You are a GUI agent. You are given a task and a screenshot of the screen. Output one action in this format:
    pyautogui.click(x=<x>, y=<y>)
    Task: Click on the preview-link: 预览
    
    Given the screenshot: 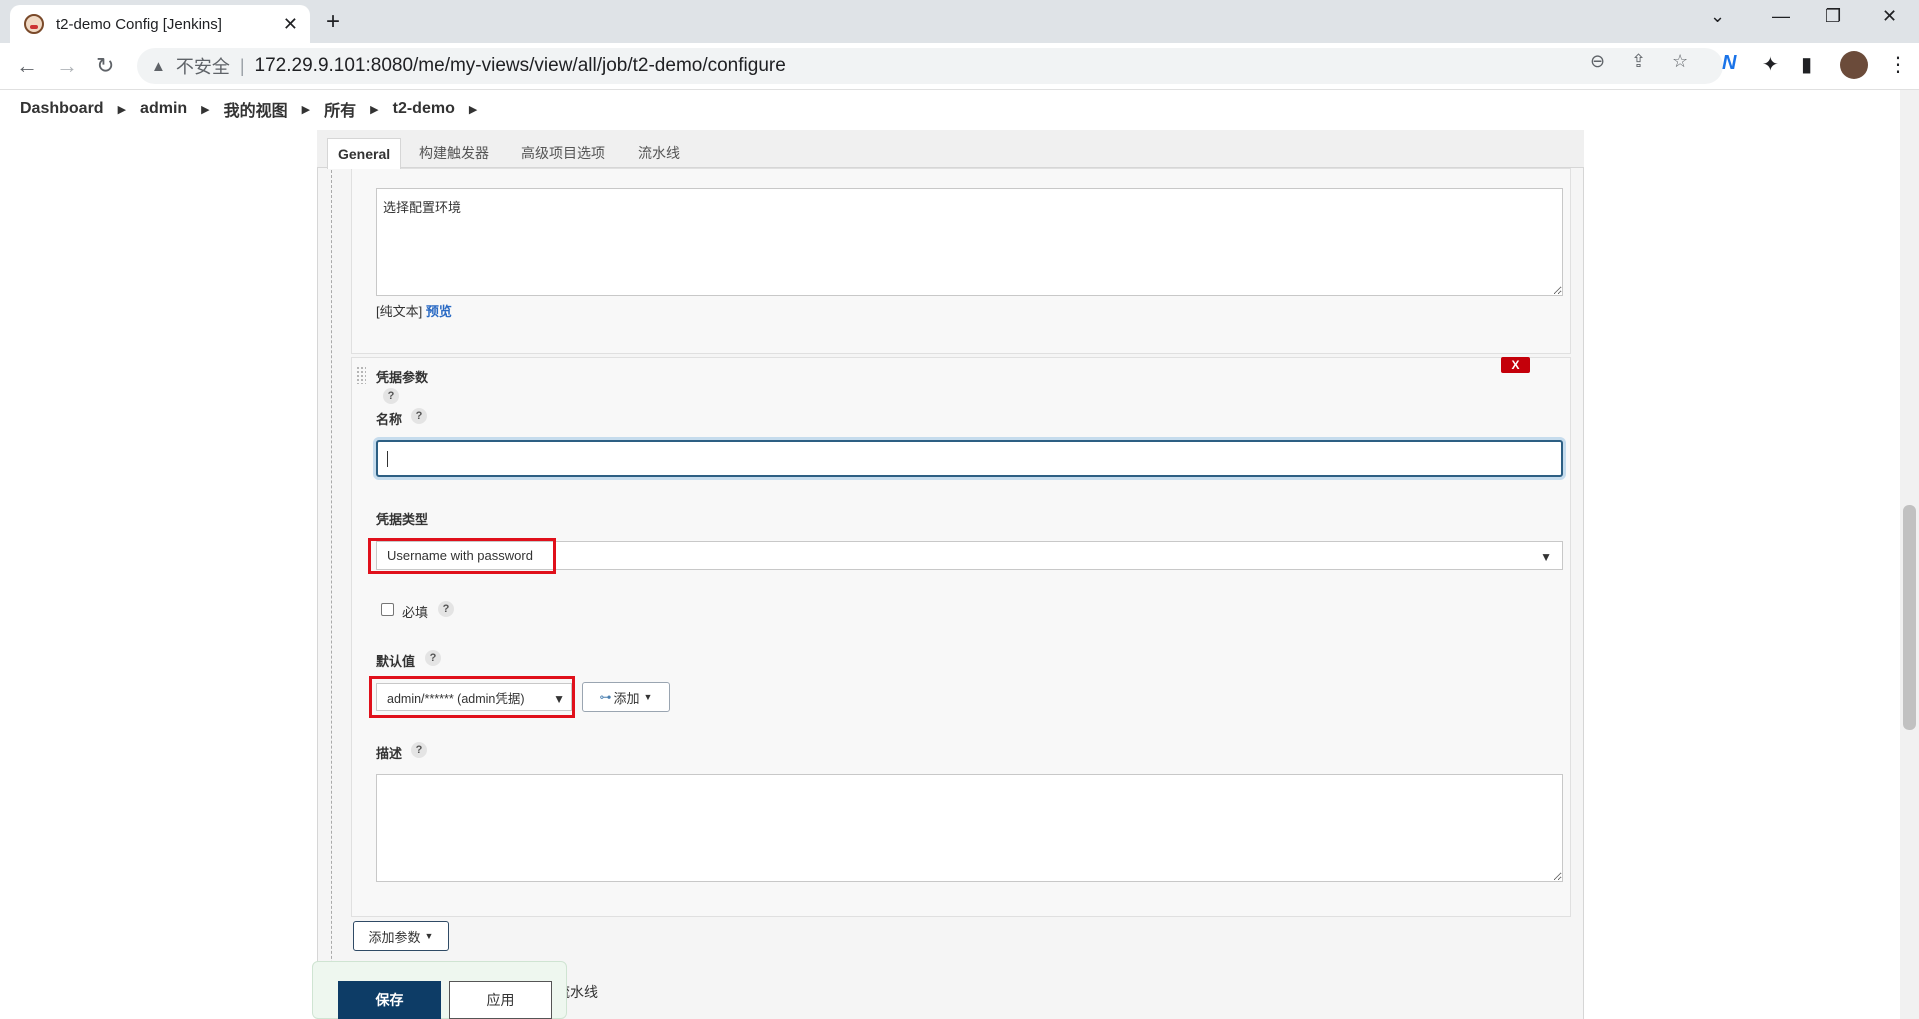 What is the action you would take?
    pyautogui.click(x=439, y=311)
    